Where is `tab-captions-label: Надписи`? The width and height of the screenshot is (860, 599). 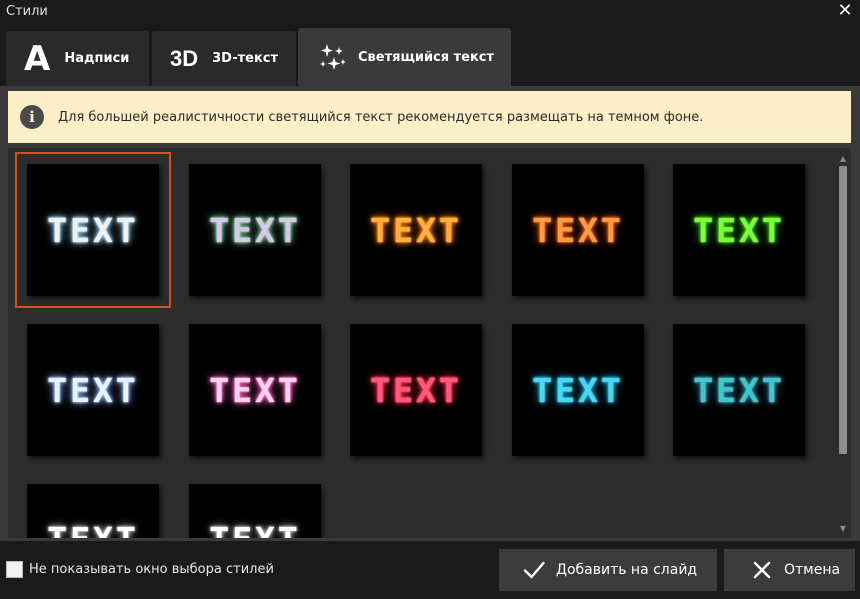
tab-captions-label: Надписи is located at coordinates (97, 58).